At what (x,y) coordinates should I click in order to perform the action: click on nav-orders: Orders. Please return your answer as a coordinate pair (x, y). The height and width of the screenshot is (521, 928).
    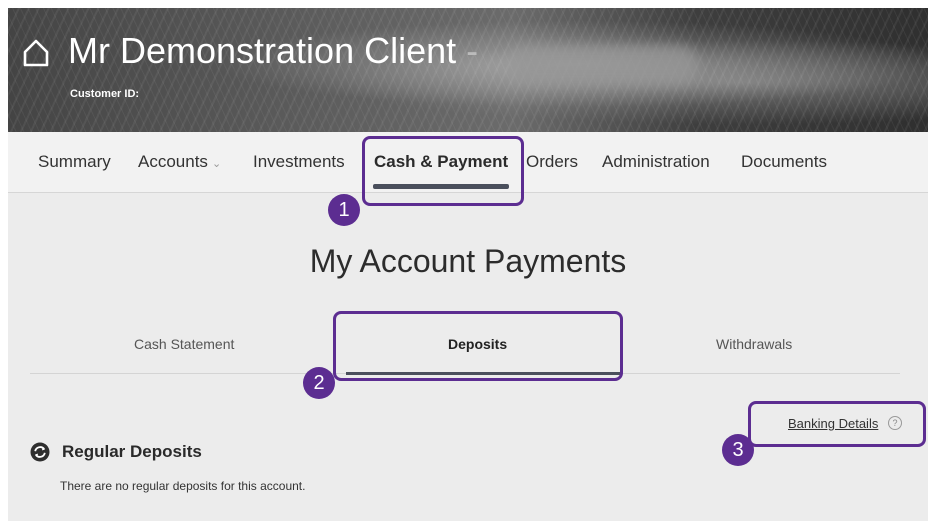
    Looking at the image, I should click on (552, 162).